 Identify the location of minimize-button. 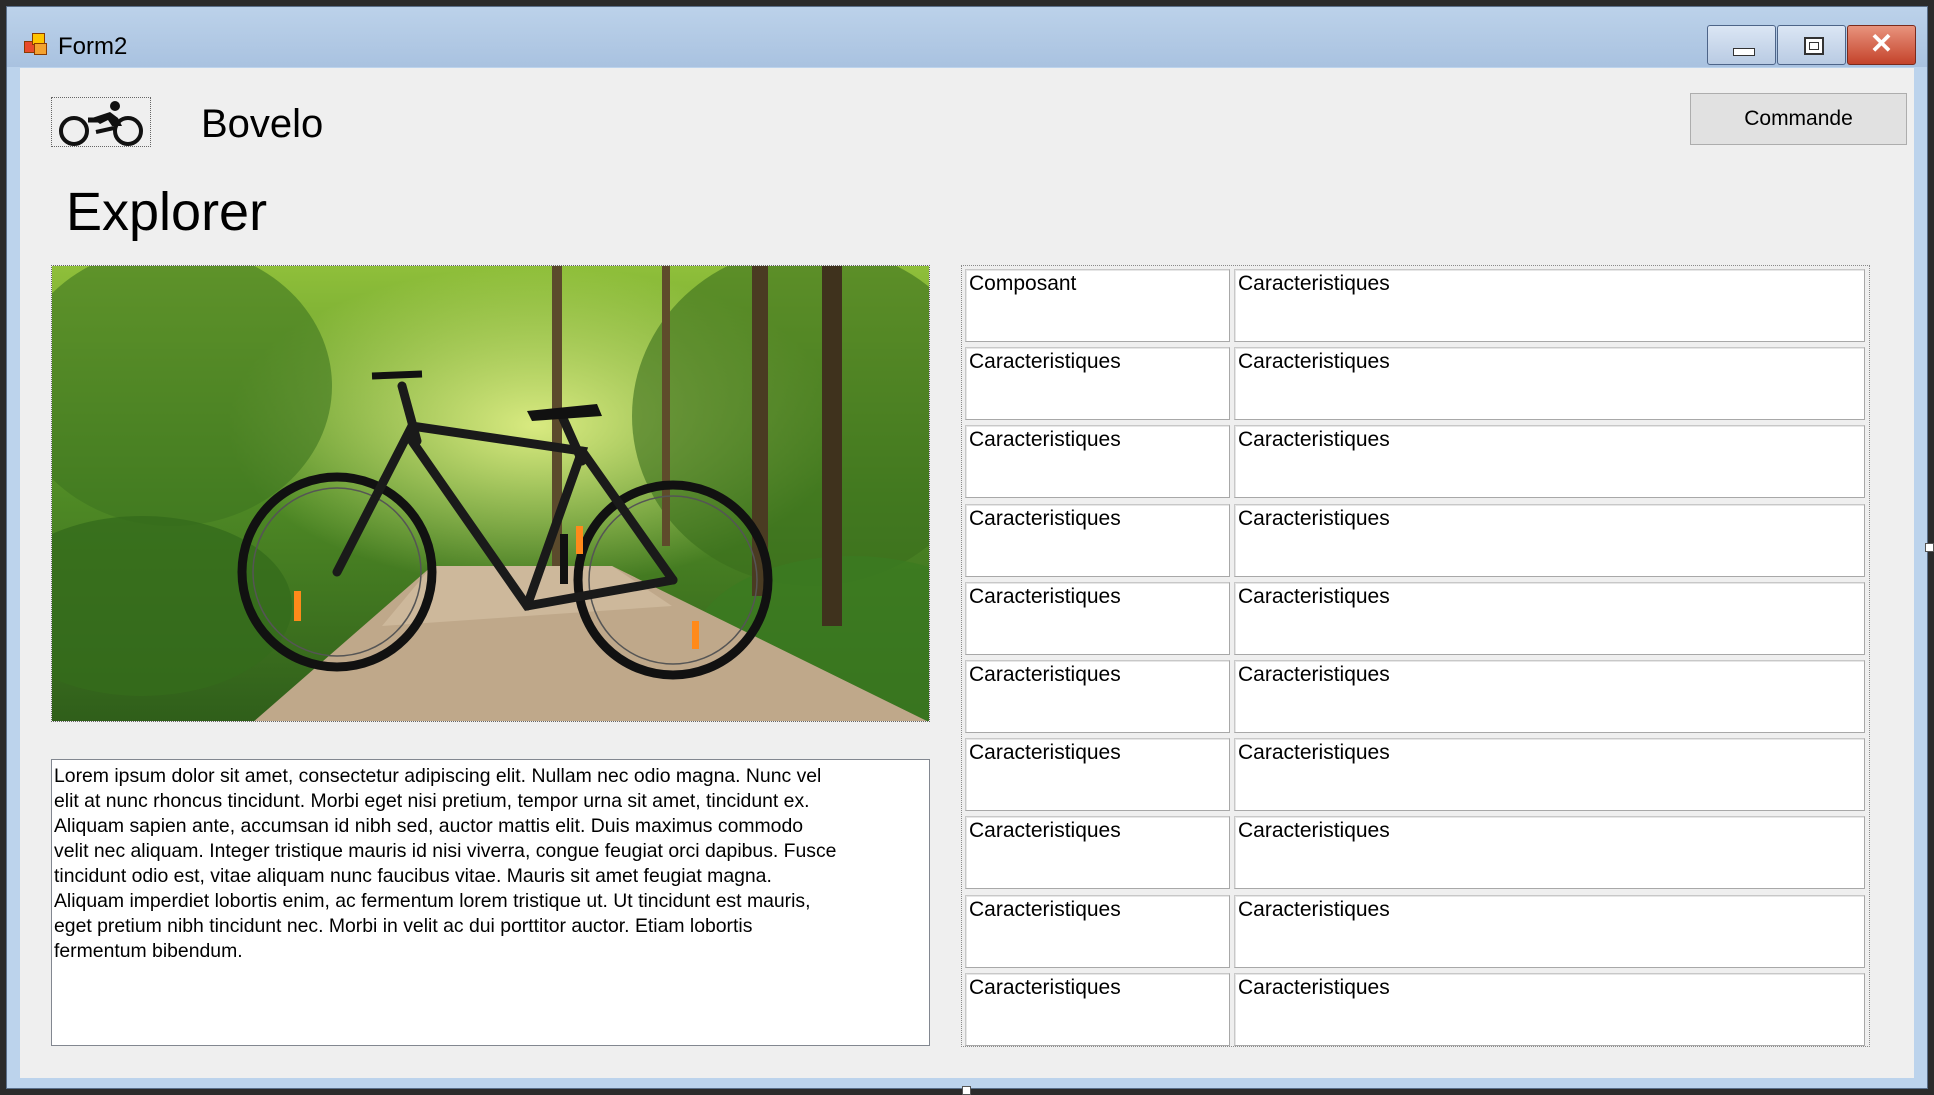
(1741, 45).